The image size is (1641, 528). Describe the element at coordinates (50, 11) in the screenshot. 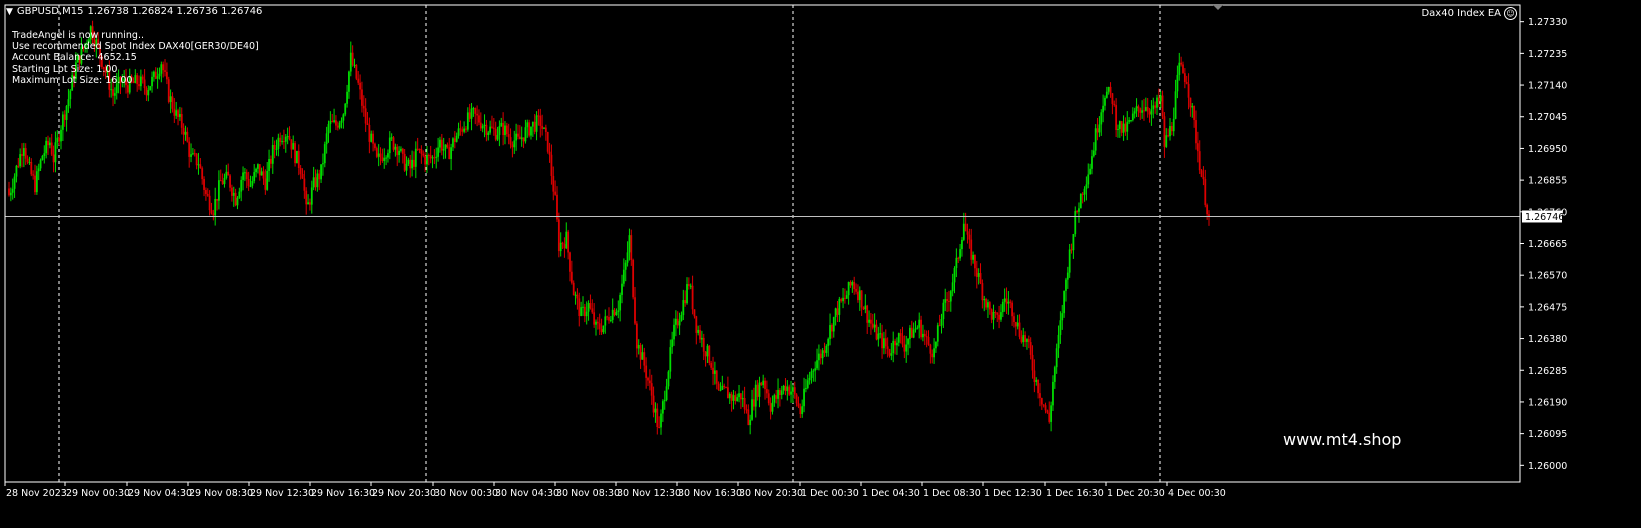

I see `symbol-label: GBPUSD,M15` at that location.